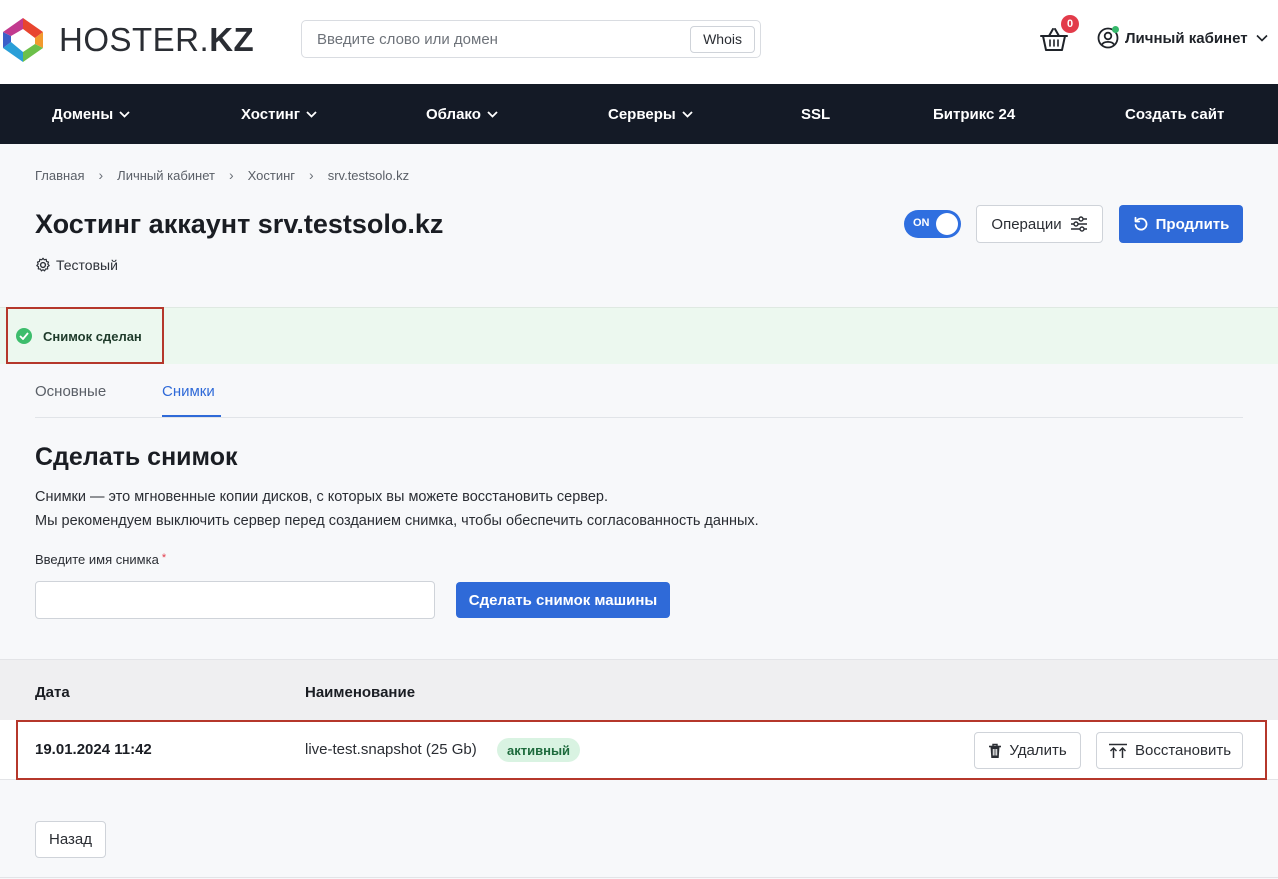 The width and height of the screenshot is (1278, 879). What do you see at coordinates (91, 114) in the screenshot?
I see `nav-item-domains: Домены` at bounding box center [91, 114].